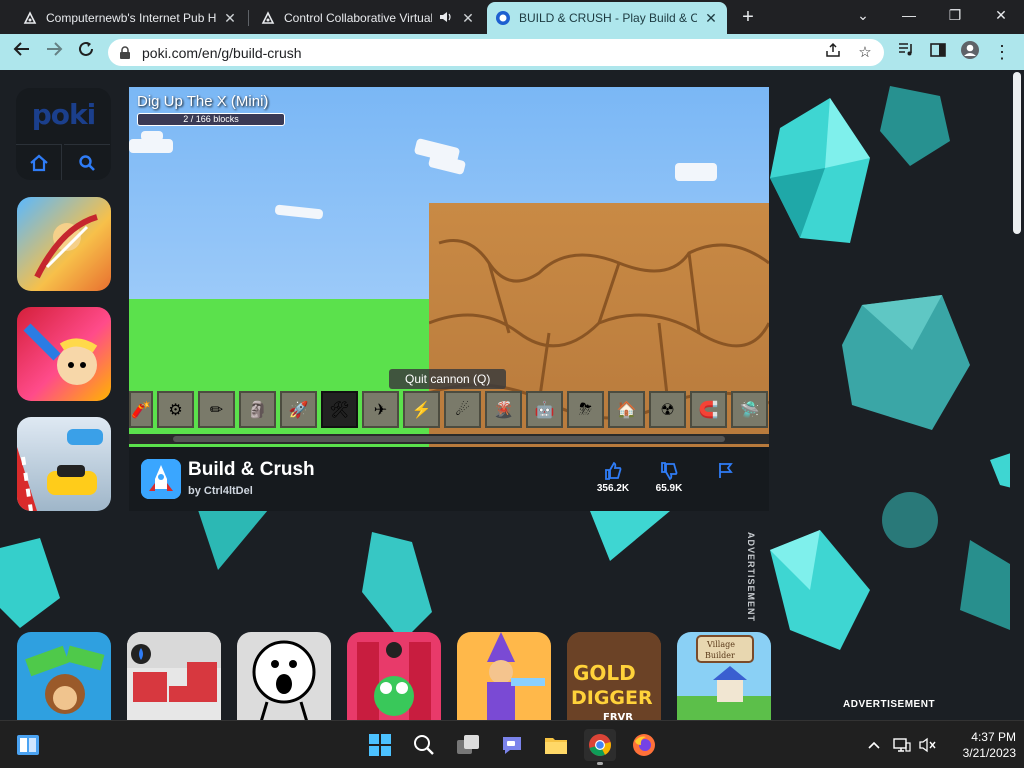 This screenshot has height=768, width=1024. I want to click on chrome-icon, so click(600, 747).